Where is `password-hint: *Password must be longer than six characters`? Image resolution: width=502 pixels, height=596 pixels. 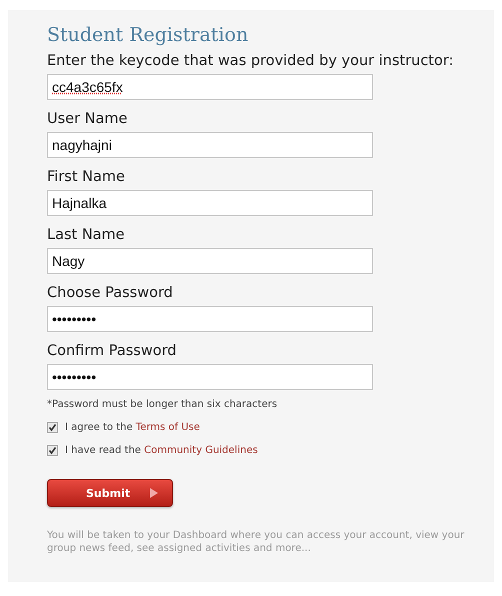
password-hint: *Password must be longer than six characters is located at coordinates (162, 404).